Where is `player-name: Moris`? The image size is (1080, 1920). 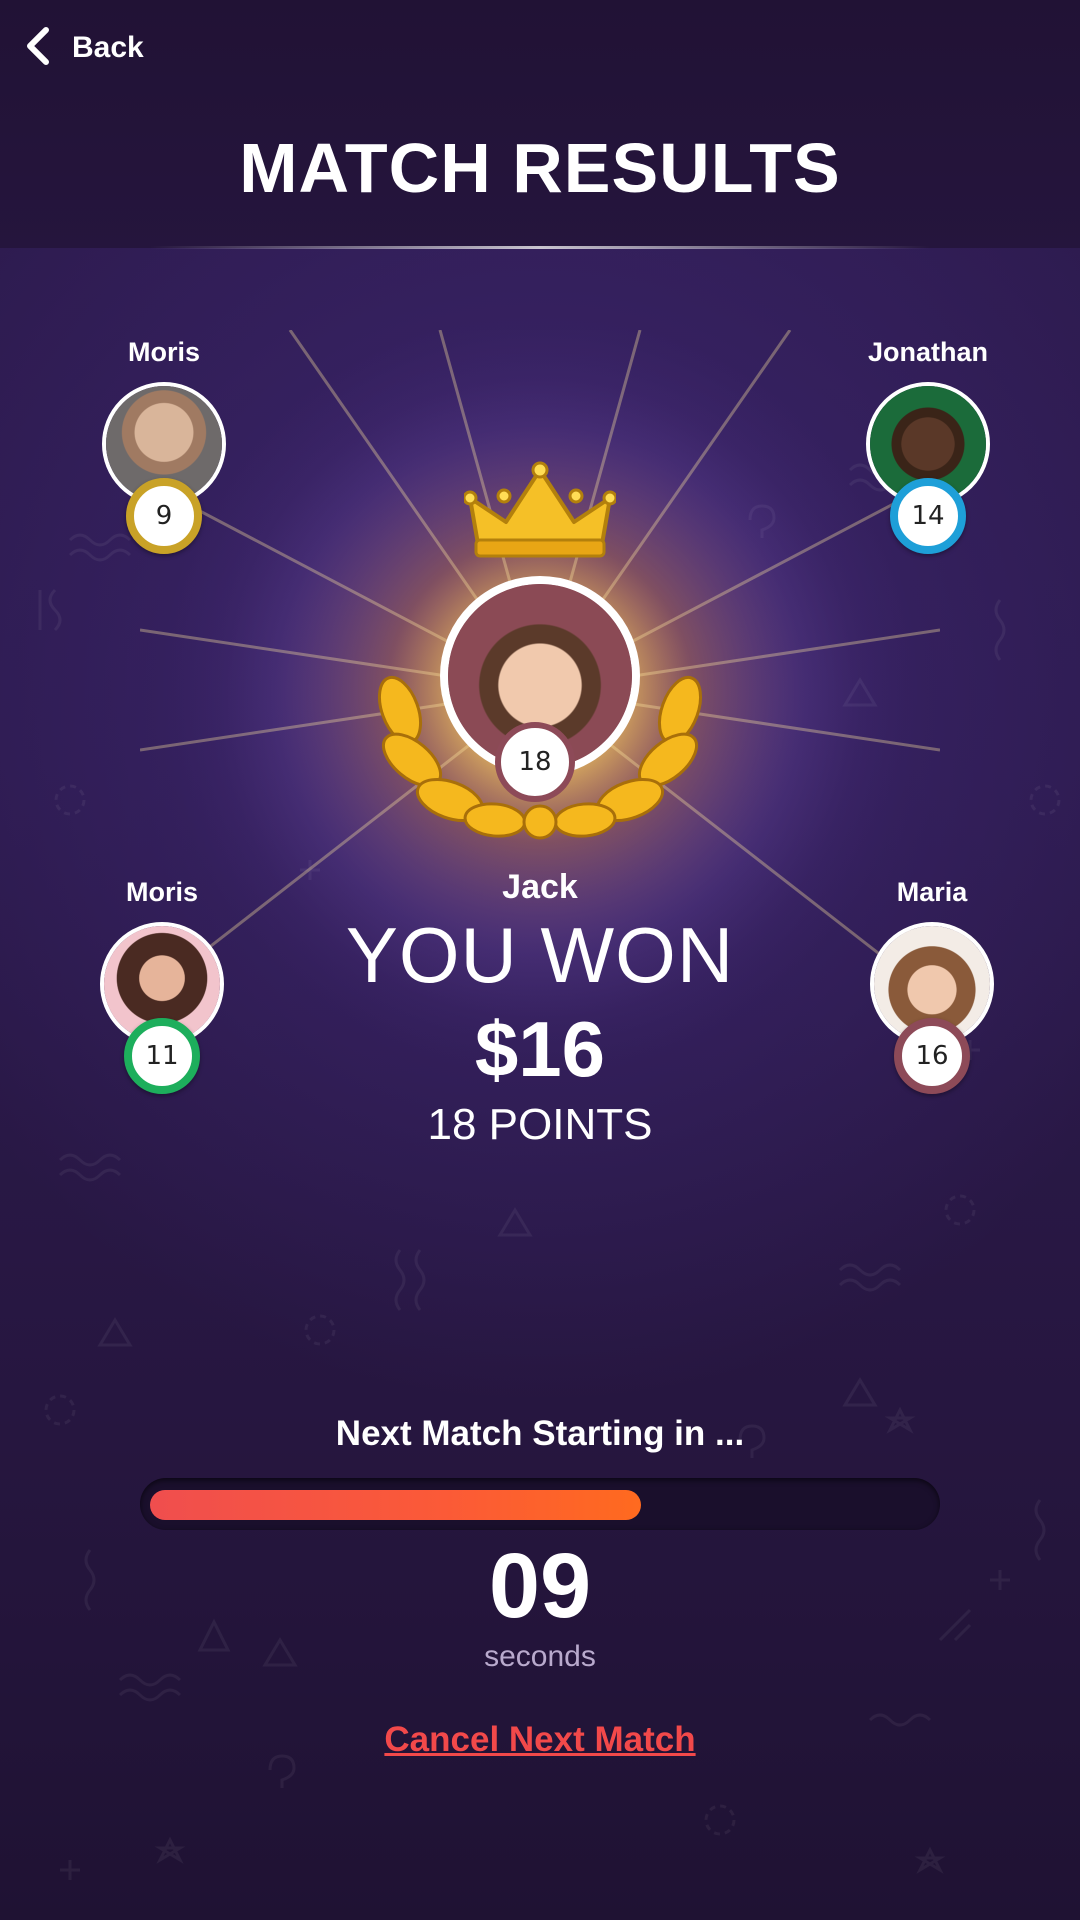 player-name: Moris is located at coordinates (163, 352).